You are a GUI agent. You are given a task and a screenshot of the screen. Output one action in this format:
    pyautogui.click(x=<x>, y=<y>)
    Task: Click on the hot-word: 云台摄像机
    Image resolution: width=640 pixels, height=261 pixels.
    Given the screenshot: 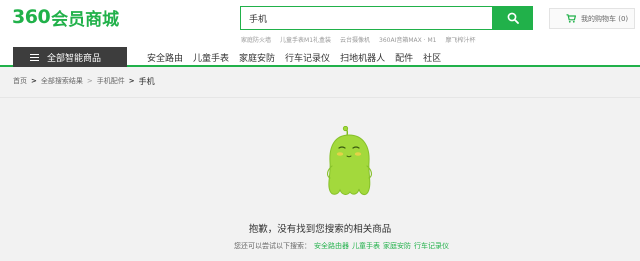 What is the action you would take?
    pyautogui.click(x=355, y=40)
    